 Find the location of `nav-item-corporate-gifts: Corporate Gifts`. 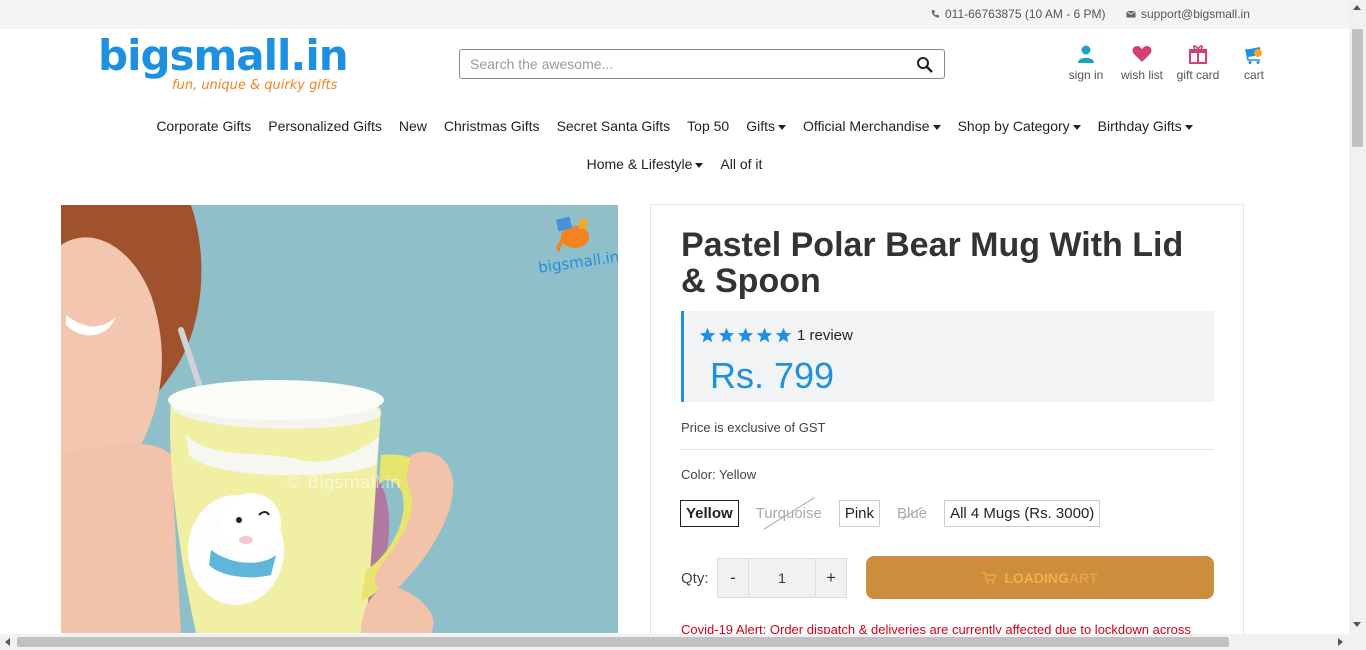

nav-item-corporate-gifts: Corporate Gifts is located at coordinates (203, 126).